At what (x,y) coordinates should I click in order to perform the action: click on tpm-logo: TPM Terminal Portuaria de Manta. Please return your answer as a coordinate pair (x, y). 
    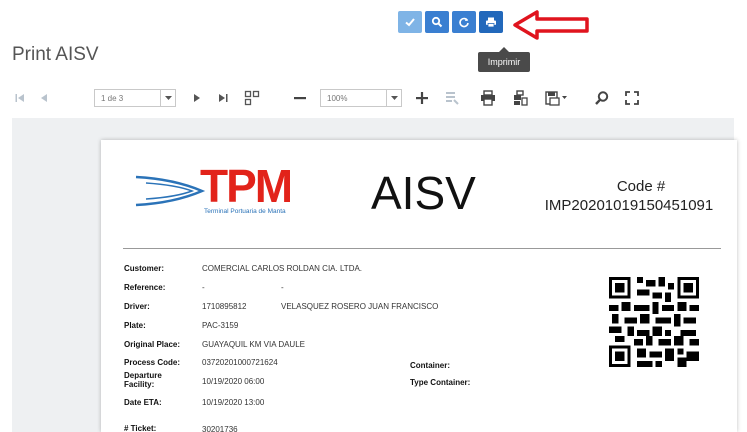
    Looking at the image, I should click on (219, 190).